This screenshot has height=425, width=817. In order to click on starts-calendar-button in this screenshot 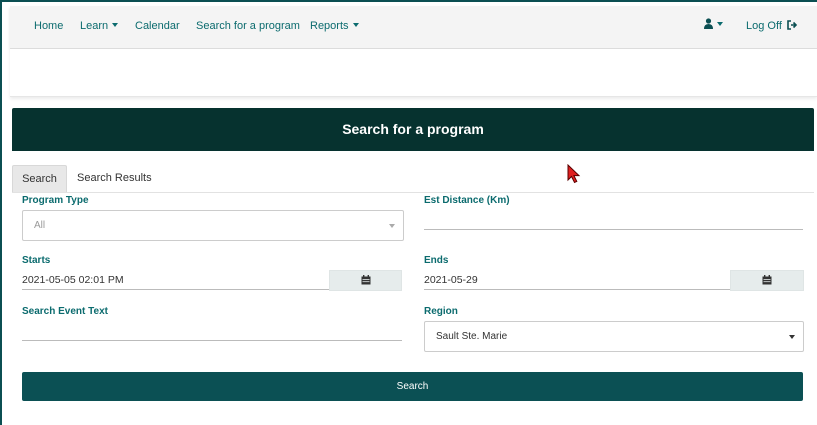, I will do `click(365, 280)`.